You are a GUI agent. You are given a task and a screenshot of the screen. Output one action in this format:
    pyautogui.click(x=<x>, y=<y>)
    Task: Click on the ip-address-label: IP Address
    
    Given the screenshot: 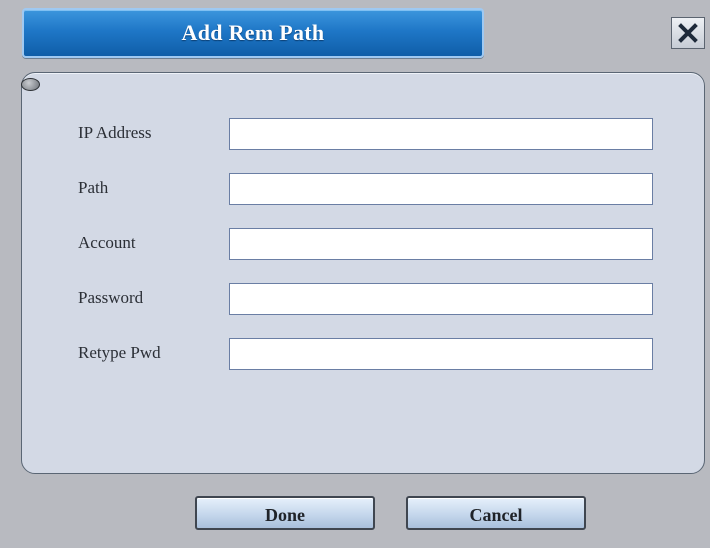 What is the action you would take?
    pyautogui.click(x=115, y=132)
    